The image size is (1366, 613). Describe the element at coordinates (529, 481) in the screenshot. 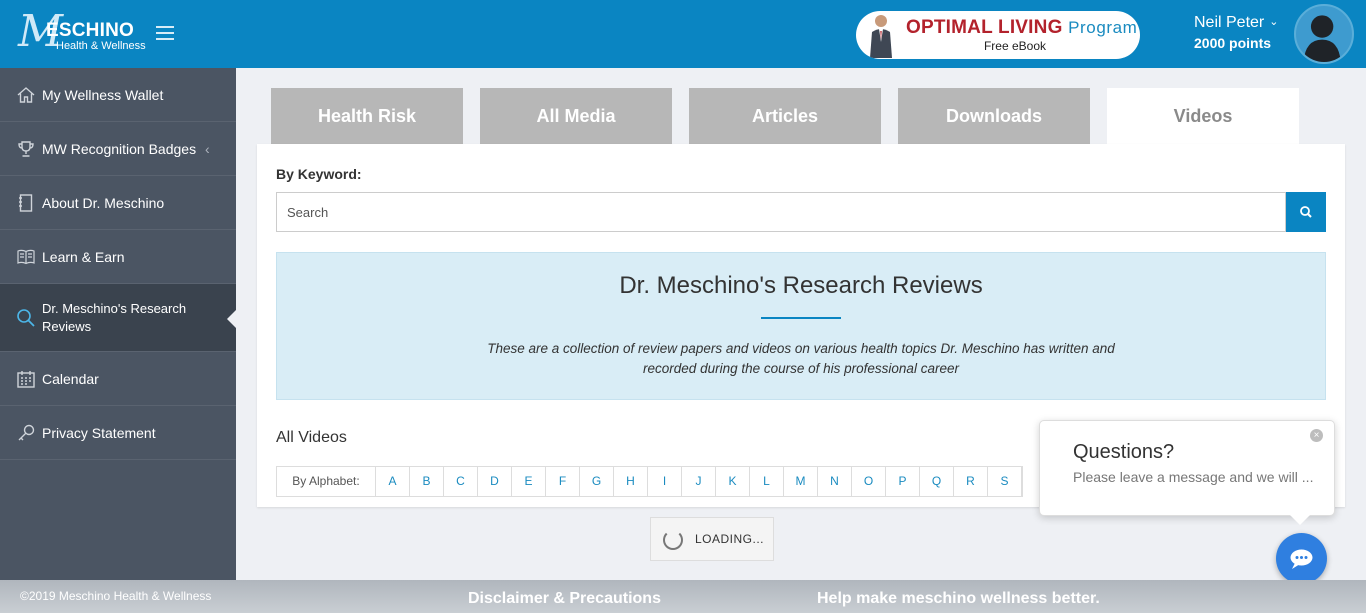

I see `alphabet-letter: E` at that location.